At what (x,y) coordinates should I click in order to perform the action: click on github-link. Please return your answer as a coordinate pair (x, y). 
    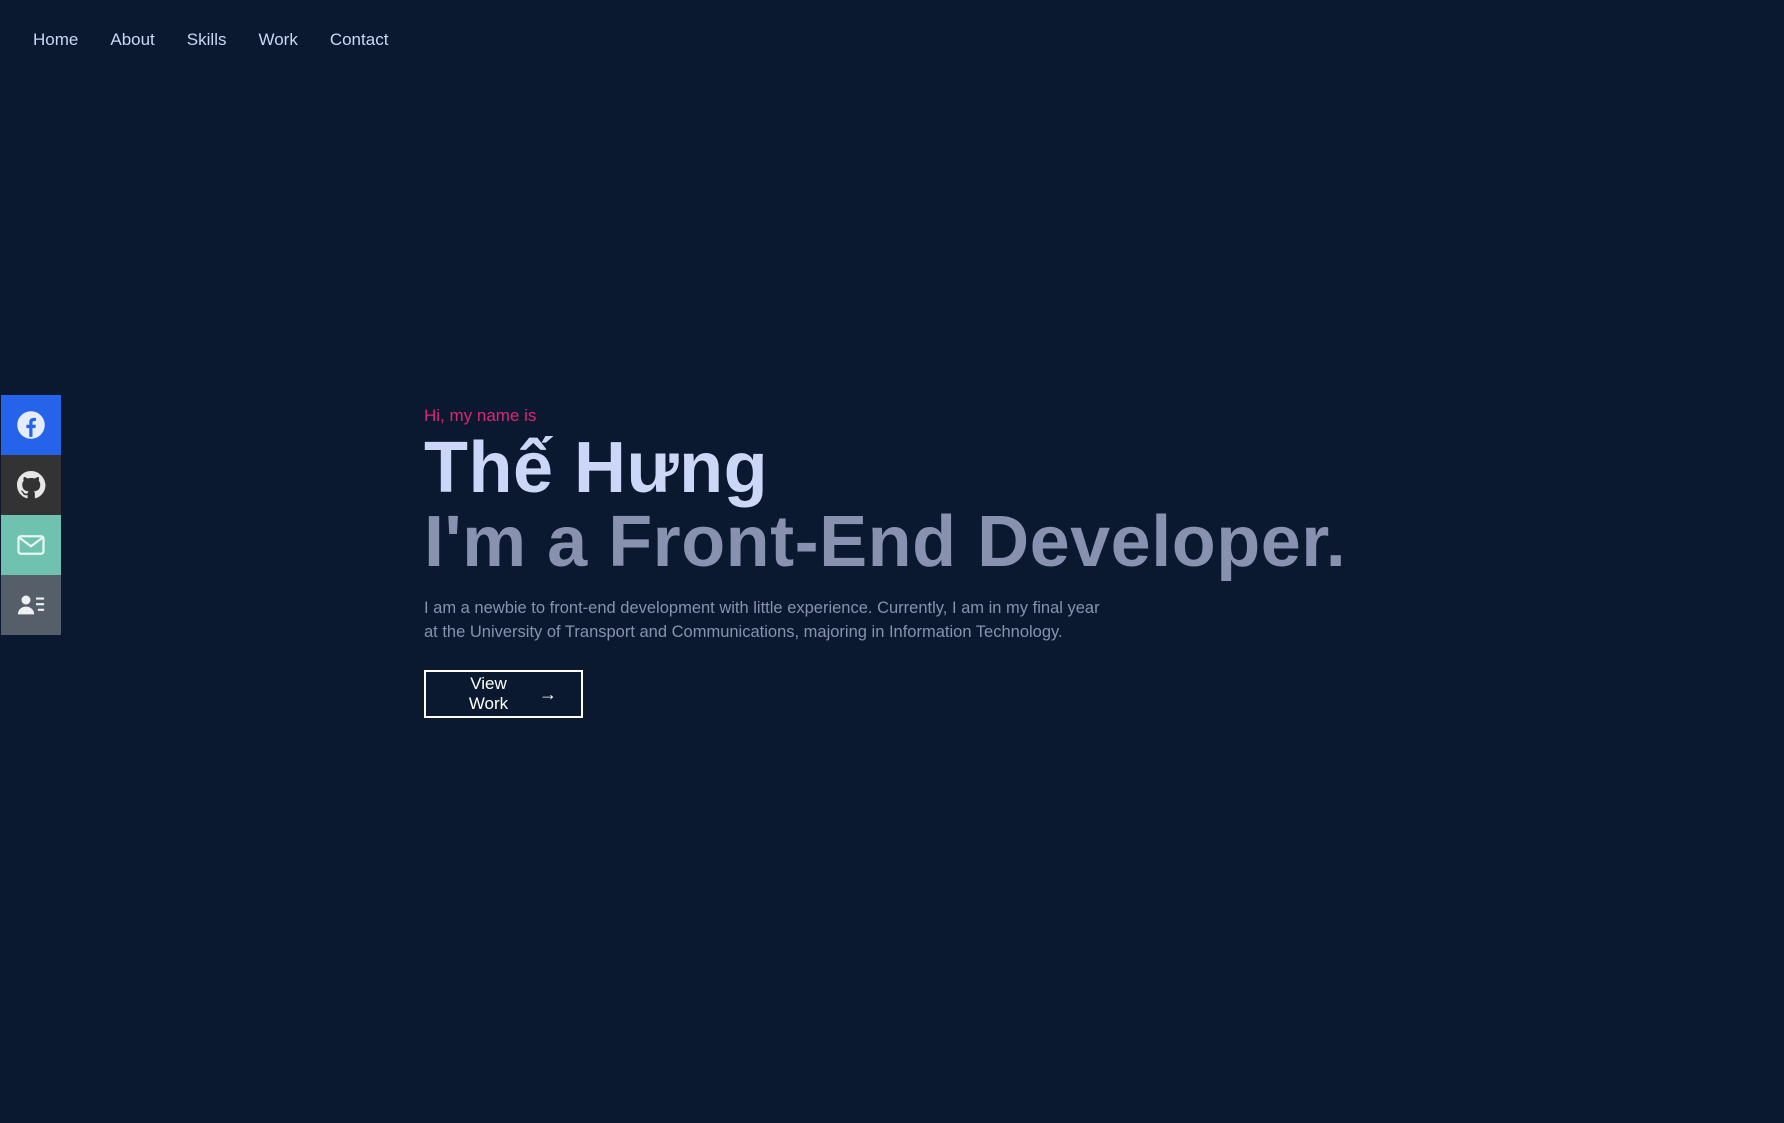
    Looking at the image, I should click on (31, 485).